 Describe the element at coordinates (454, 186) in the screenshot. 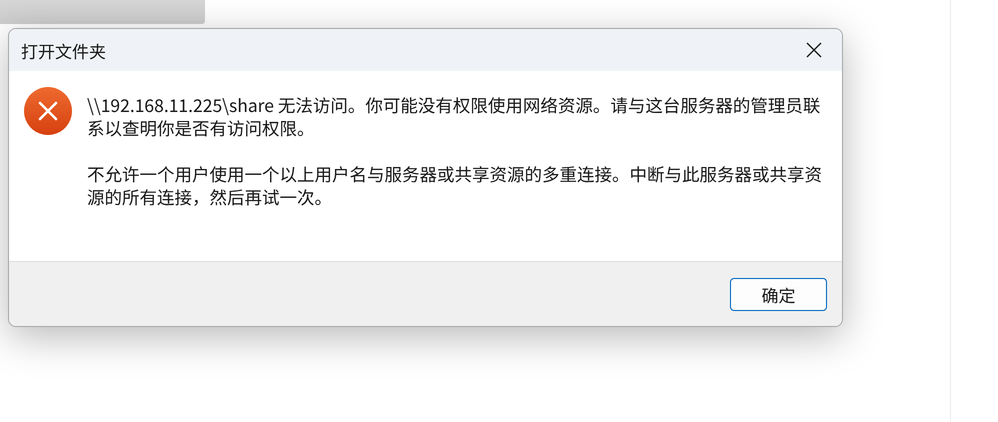

I see `message-text: 不允许一个用户使用一个以上用户名与服务器或共享资源的多重连接。中断与此服务器或共享资源的所有连接，然后再试一次。` at that location.